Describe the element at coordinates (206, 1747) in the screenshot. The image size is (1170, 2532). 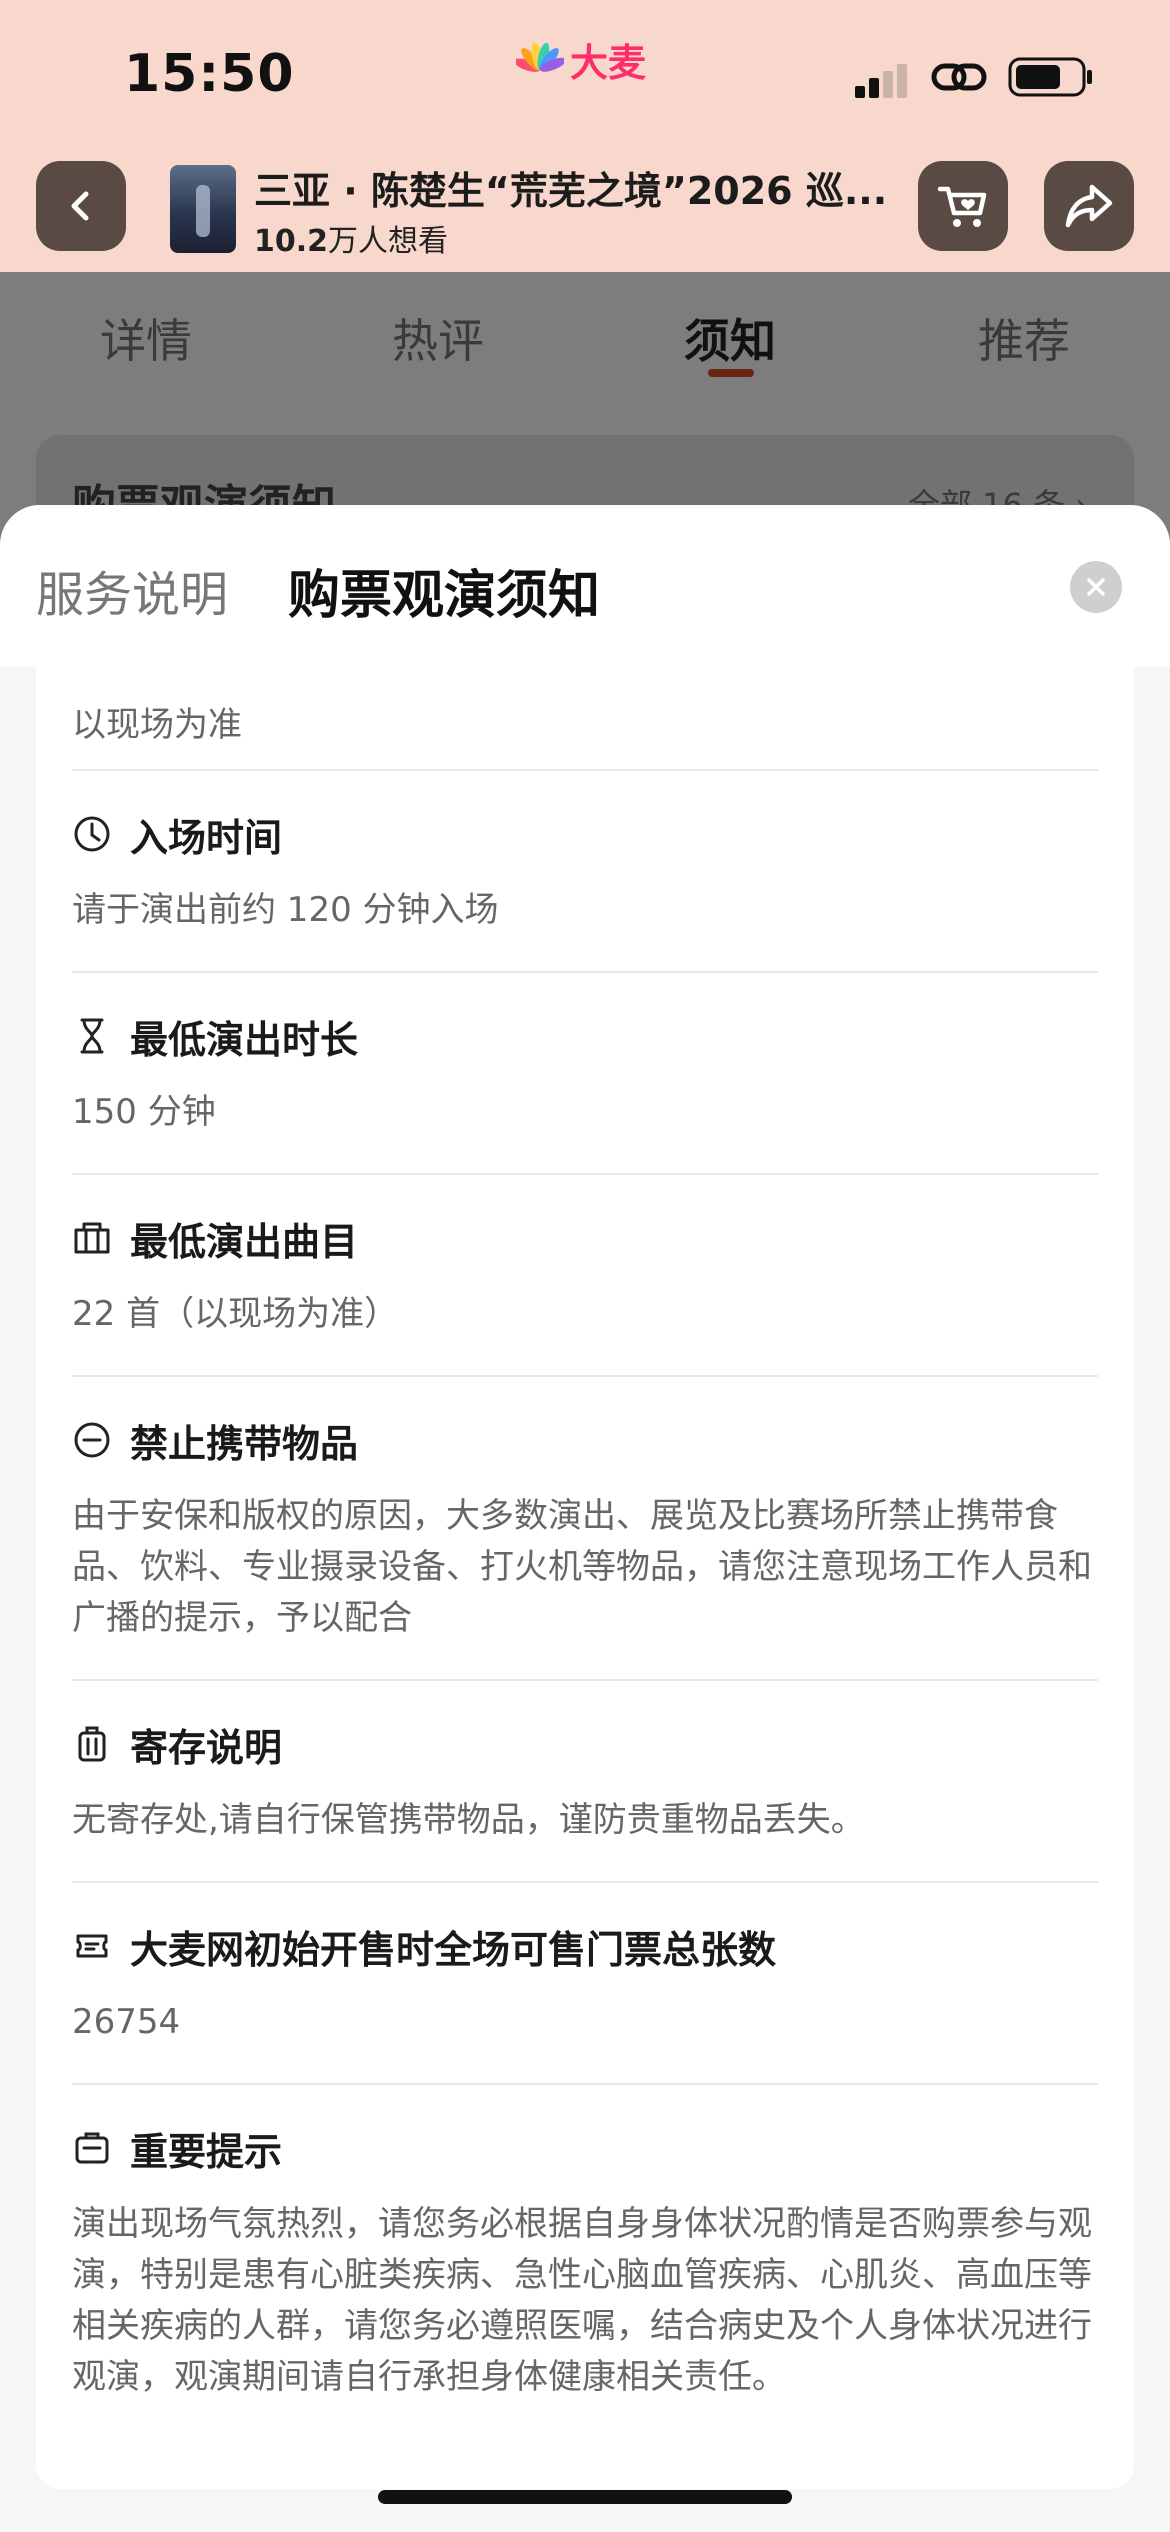
I see `item-title: 寄存说明` at that location.